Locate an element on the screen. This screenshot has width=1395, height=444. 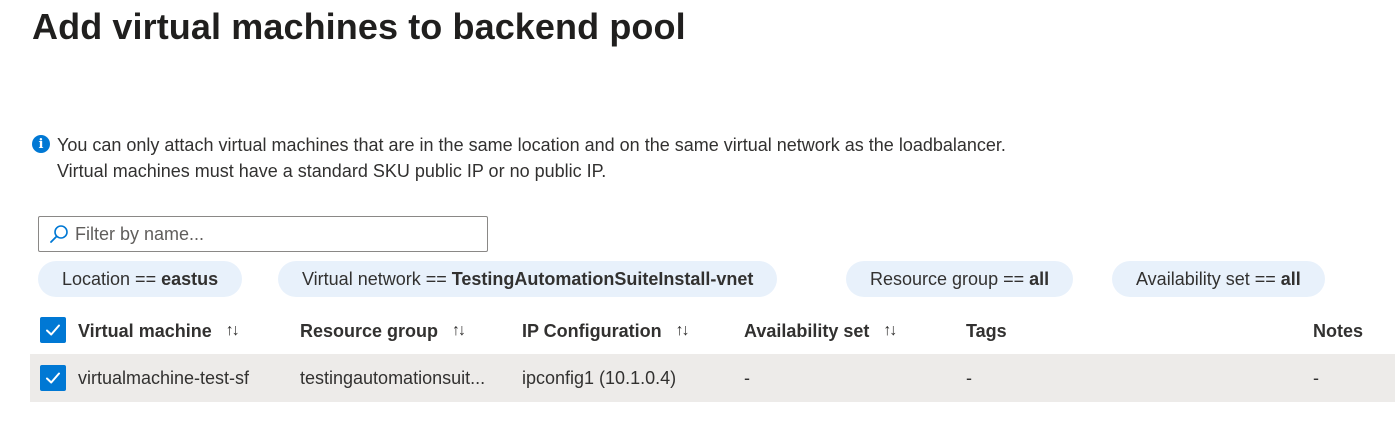
page-title: Add virtual machines to backend pool is located at coordinates (359, 26).